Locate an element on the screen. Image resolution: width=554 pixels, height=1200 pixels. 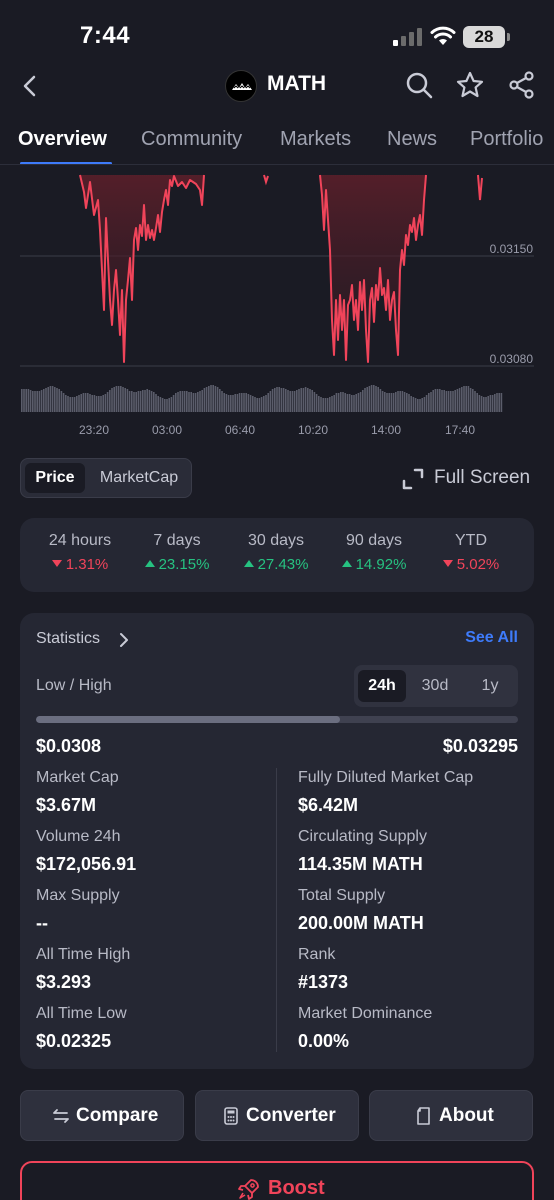
range-1y: 1y is located at coordinates (490, 686).